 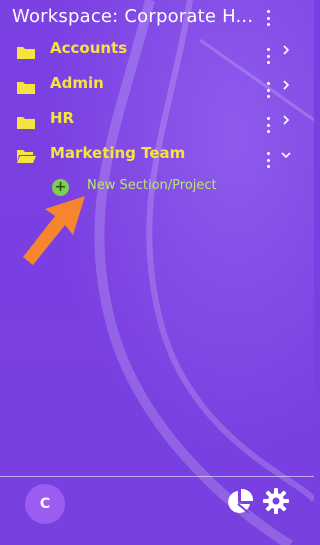 I want to click on user-avatar: C, so click(x=45, y=504).